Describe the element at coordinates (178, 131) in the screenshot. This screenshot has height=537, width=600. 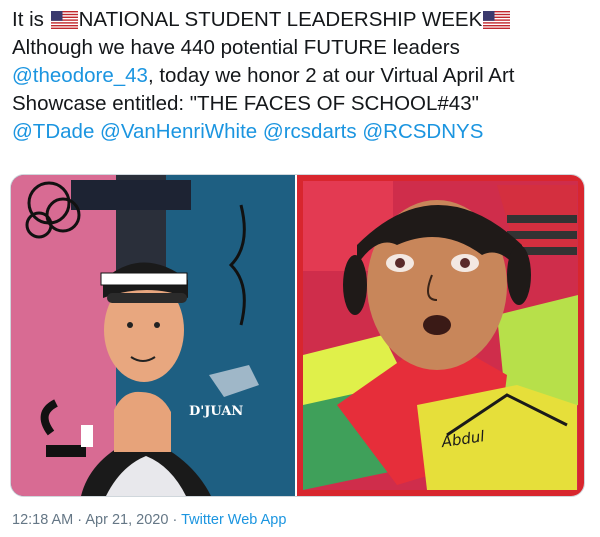
I see `mention-link-vanhenriwhite: @VanHenriWhite` at that location.